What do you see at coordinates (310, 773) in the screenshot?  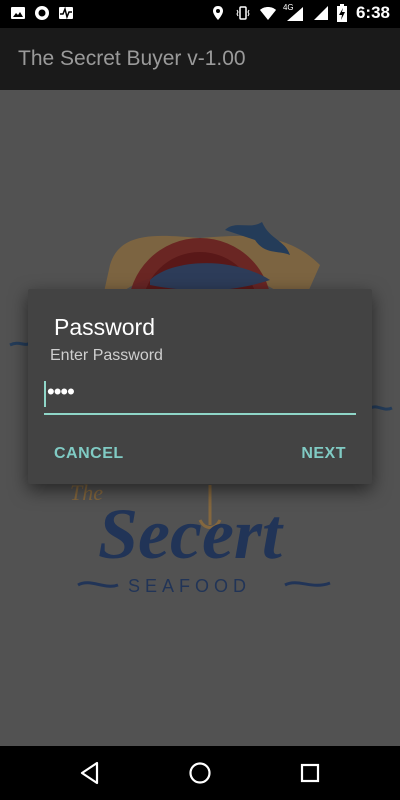 I see `recents-icon` at bounding box center [310, 773].